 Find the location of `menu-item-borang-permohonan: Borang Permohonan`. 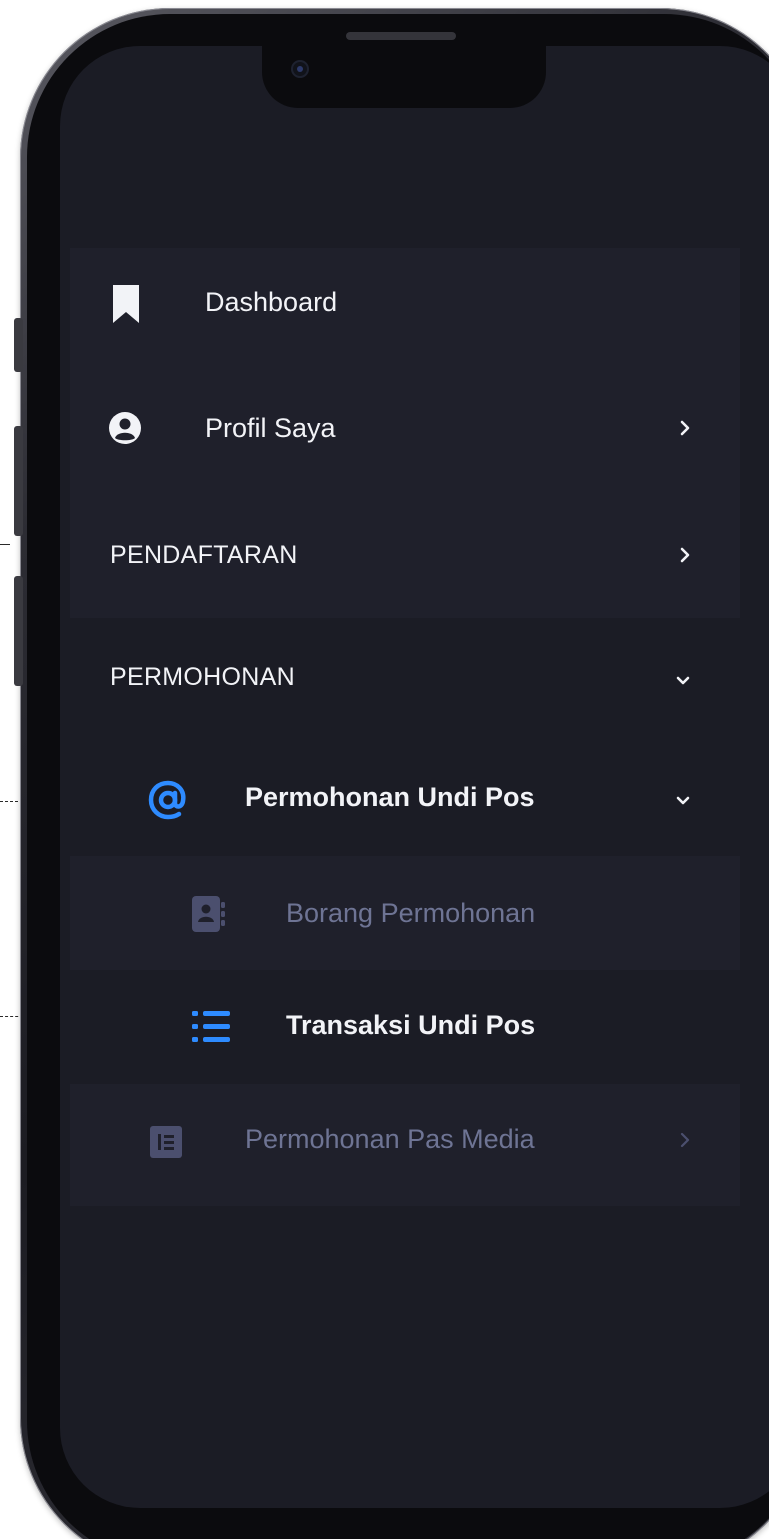

menu-item-borang-permohonan: Borang Permohonan is located at coordinates (405, 912).